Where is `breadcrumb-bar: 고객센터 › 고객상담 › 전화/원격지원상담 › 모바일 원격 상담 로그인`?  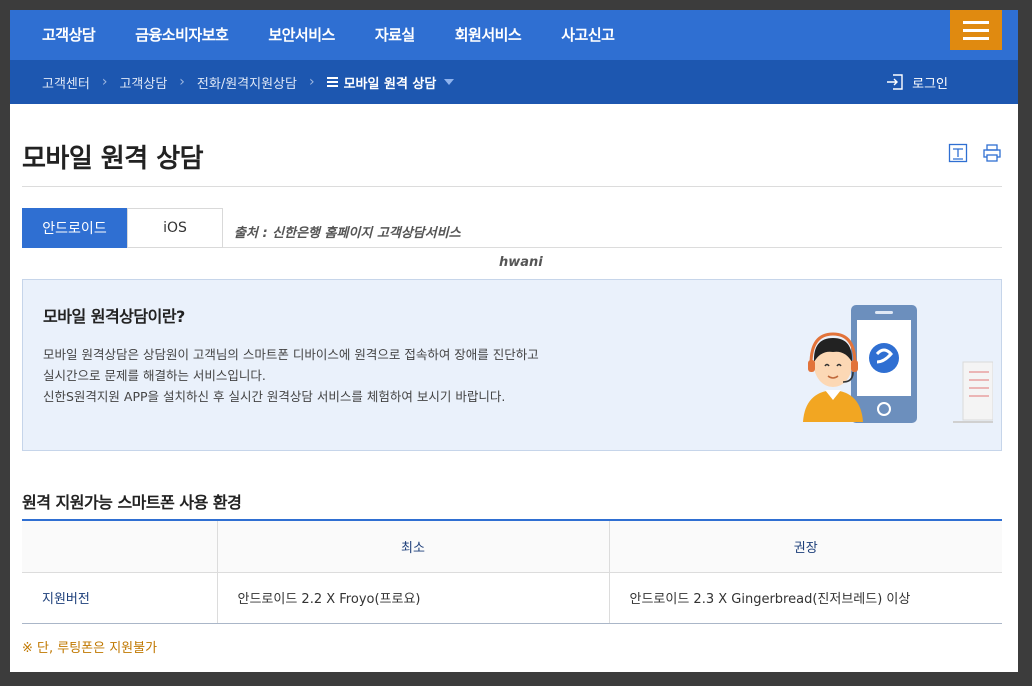 breadcrumb-bar: 고객센터 › 고객상담 › 전화/원격지원상담 › 모바일 원격 상담 로그인 is located at coordinates (514, 82).